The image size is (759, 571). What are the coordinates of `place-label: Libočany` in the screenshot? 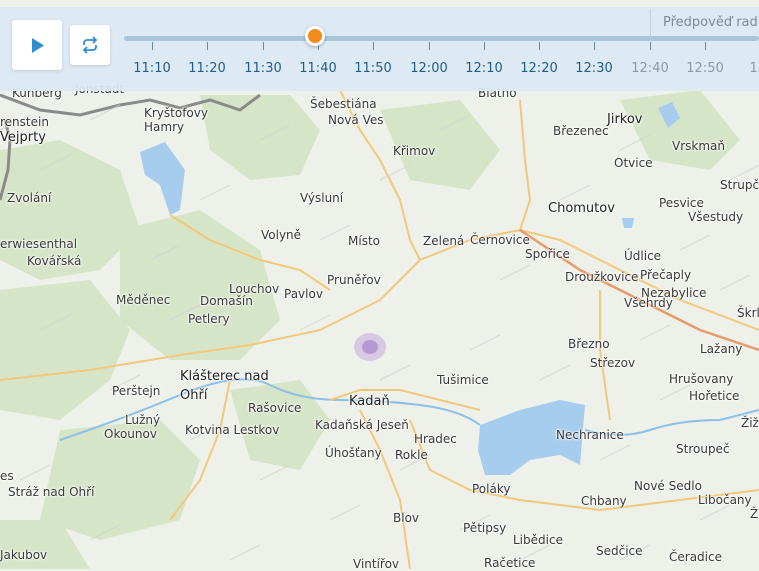 It's located at (725, 500).